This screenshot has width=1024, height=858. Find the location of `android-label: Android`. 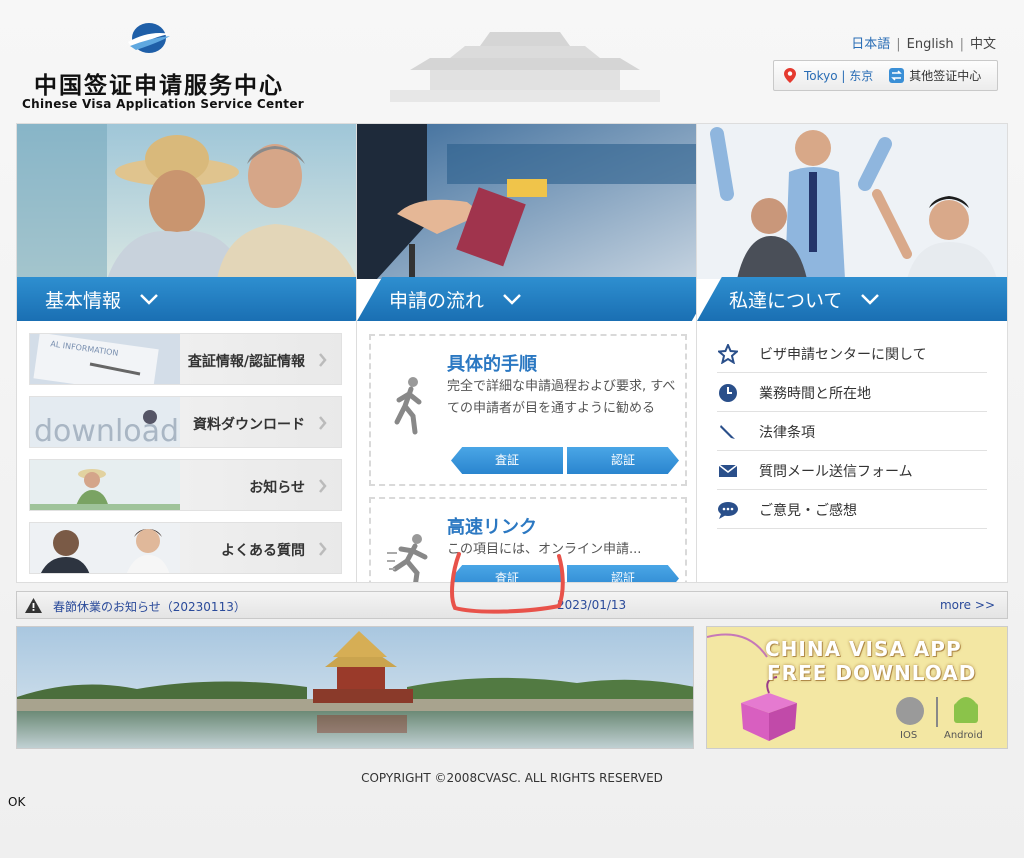

android-label: Android is located at coordinates (963, 735).